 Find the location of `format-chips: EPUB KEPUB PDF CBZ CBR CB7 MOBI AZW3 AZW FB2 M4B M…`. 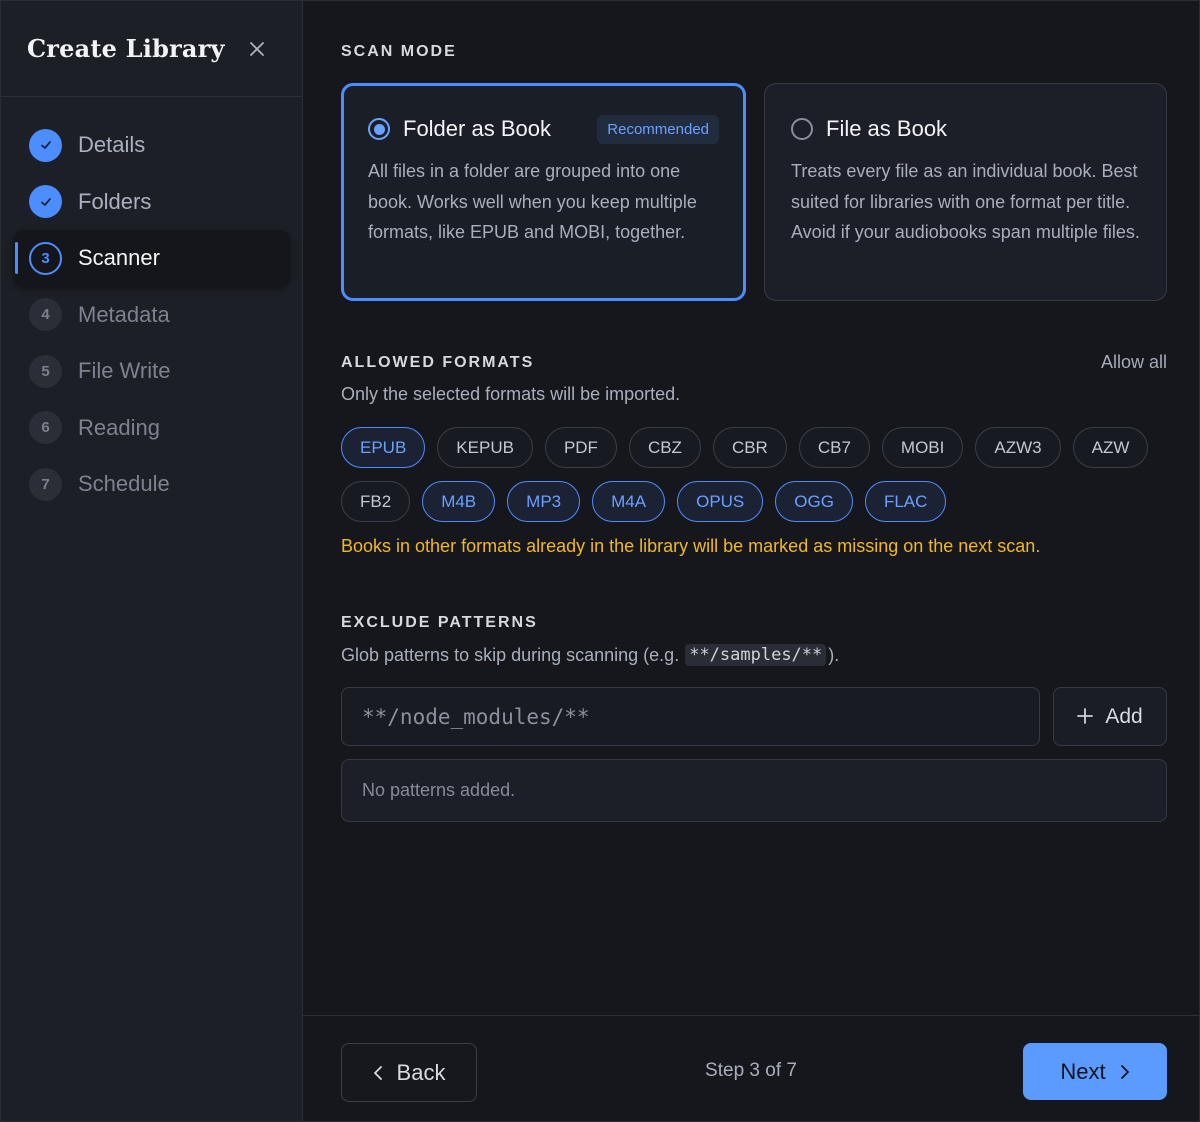

format-chips: EPUB KEPUB PDF CBZ CBR CB7 MOBI AZW3 AZW FB2 M4B M… is located at coordinates (761, 481).